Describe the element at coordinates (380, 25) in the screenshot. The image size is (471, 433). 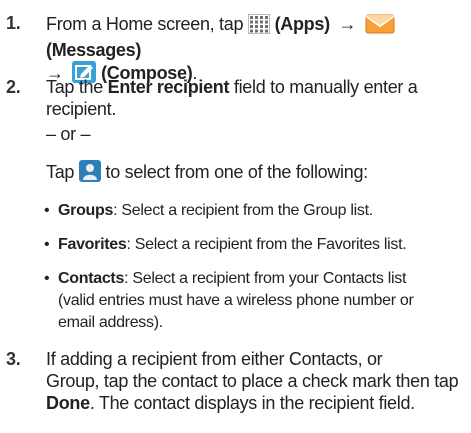
I see `messages-envelope-icon` at that location.